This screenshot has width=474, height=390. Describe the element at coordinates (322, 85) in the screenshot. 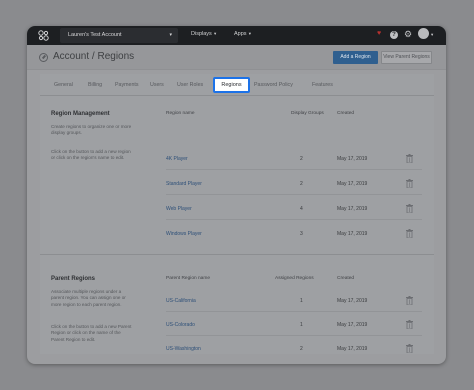

I see `tab-features: Features` at that location.